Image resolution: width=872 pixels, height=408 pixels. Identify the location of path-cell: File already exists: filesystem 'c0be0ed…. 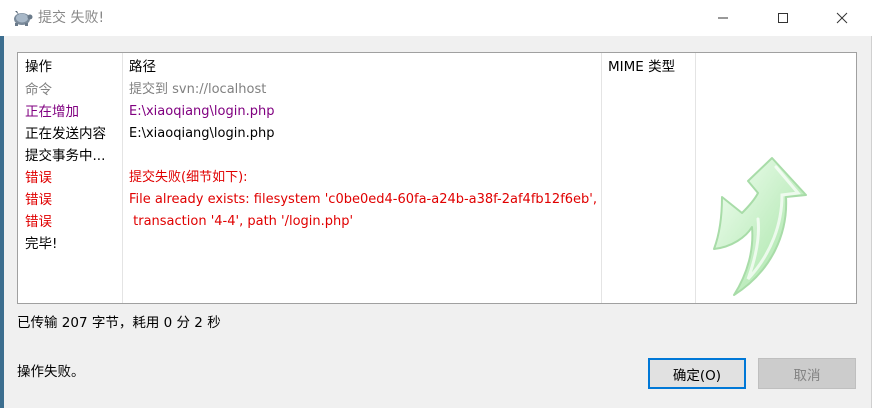
(363, 199).